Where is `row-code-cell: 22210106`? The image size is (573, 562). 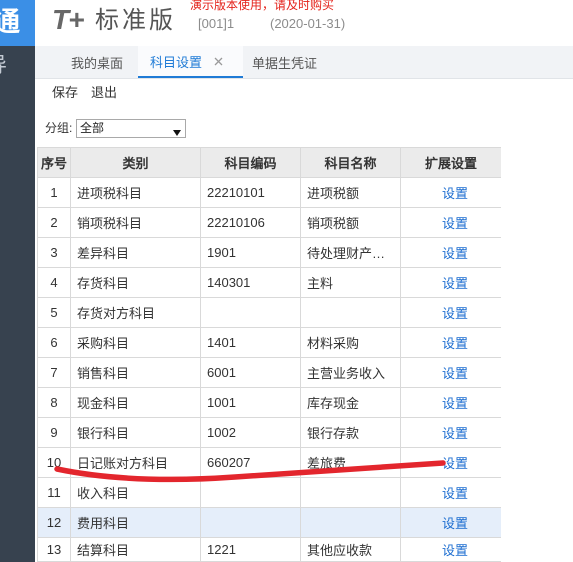 row-code-cell: 22210106 is located at coordinates (250, 222).